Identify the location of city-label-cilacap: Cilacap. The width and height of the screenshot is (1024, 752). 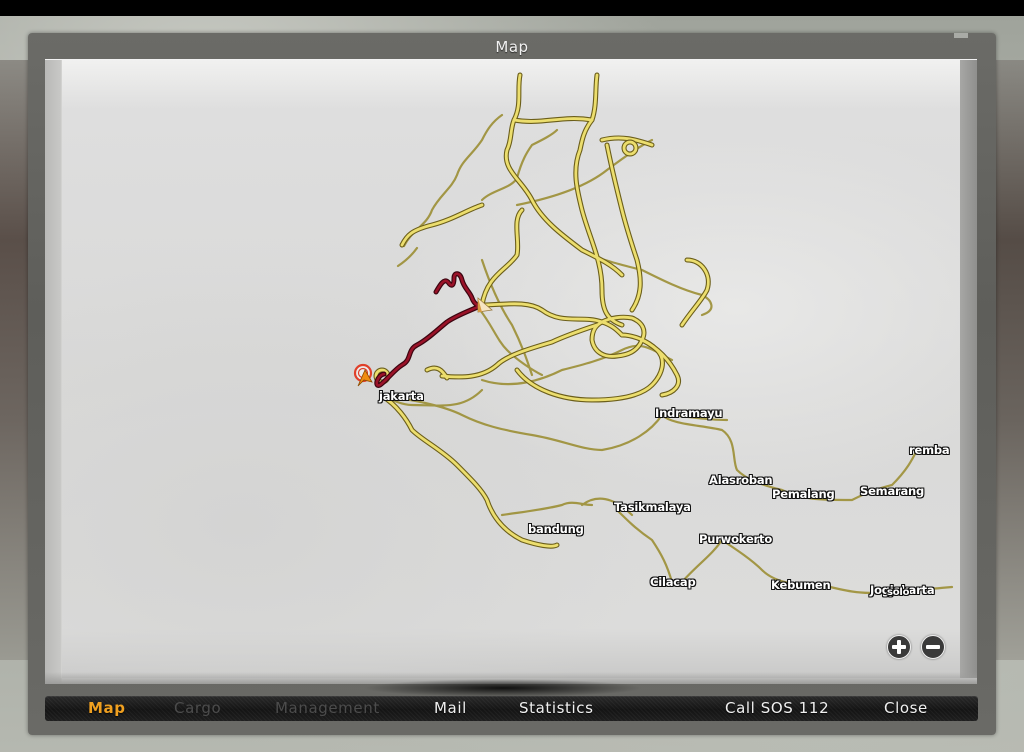
(673, 582).